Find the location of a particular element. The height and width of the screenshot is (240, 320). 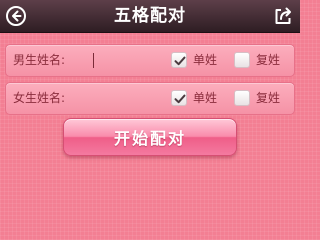

male-name-input is located at coordinates (128, 60).